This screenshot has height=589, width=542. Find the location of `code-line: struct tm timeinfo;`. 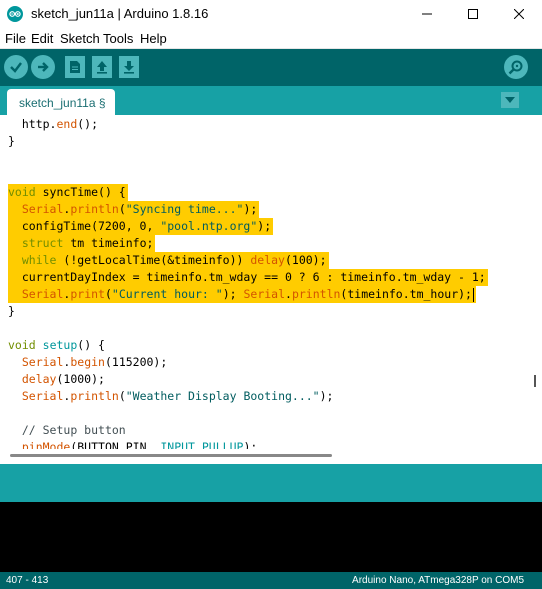

code-line: struct tm timeinfo; is located at coordinates (264, 243).